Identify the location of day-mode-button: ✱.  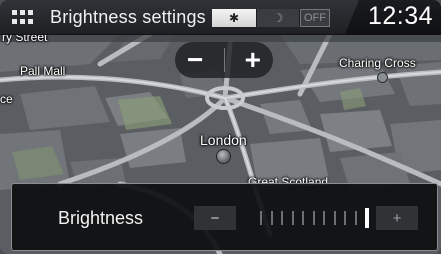
(234, 18).